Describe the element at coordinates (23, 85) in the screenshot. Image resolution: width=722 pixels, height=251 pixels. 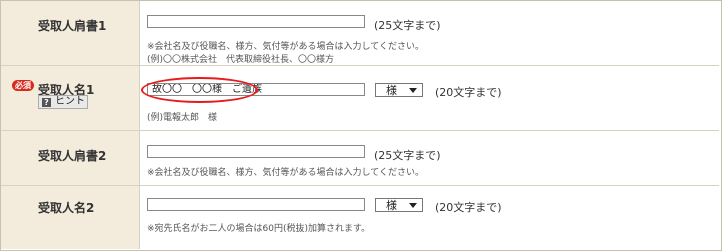
I see `required-badge: 必須` at that location.